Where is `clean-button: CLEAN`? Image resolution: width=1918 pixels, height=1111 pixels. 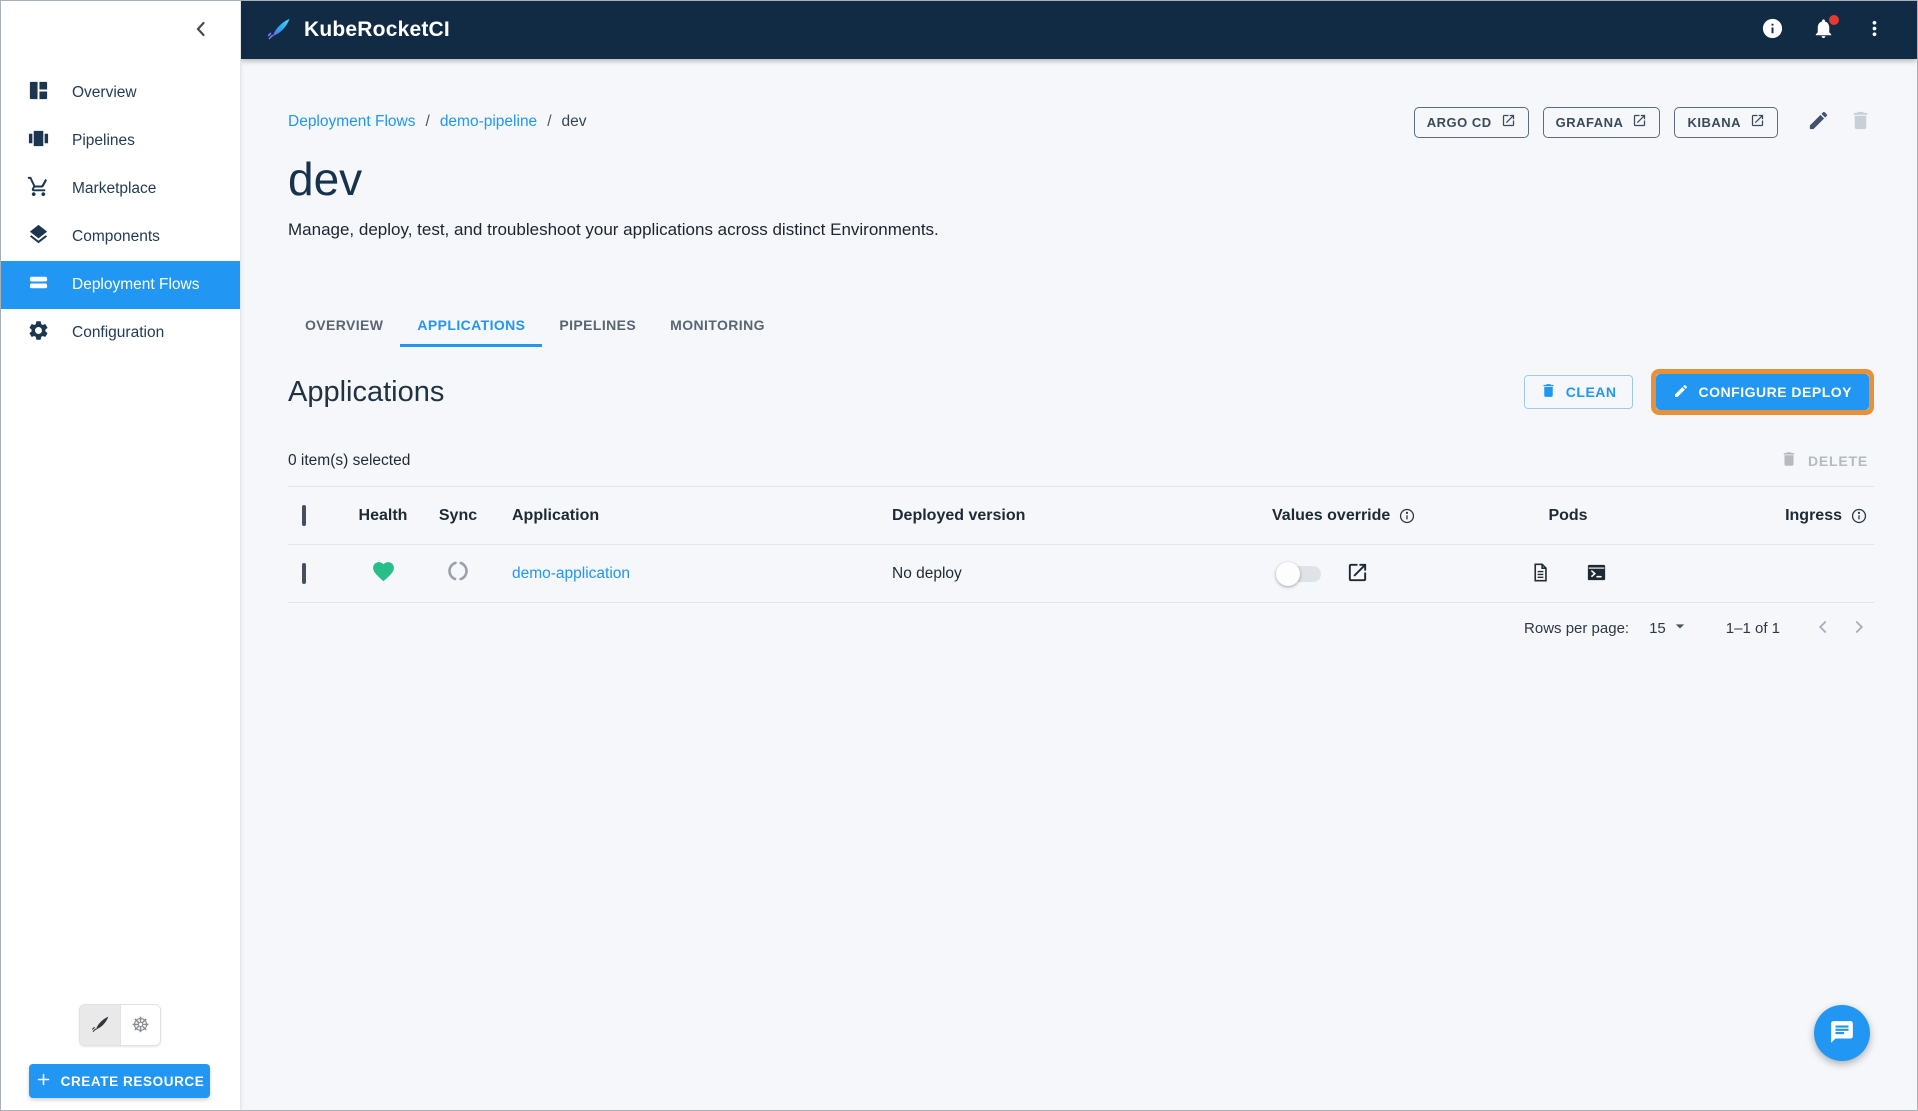
clean-button: CLEAN is located at coordinates (1578, 392).